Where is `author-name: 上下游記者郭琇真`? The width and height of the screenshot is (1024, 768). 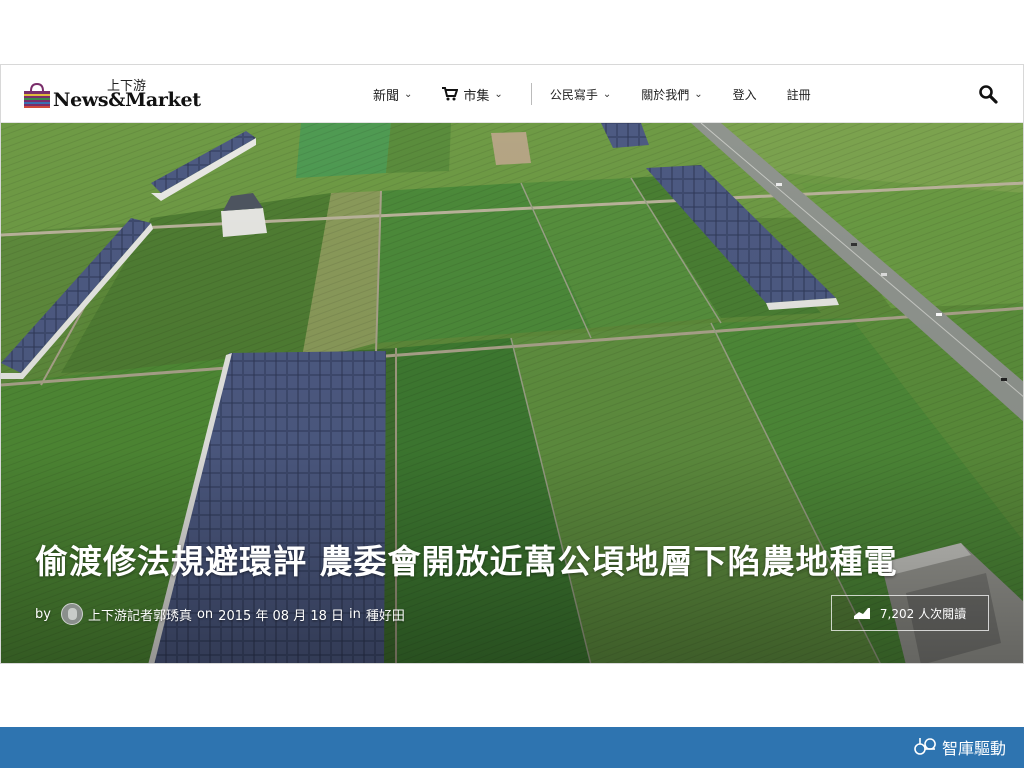 author-name: 上下游記者郭琇真 is located at coordinates (140, 614).